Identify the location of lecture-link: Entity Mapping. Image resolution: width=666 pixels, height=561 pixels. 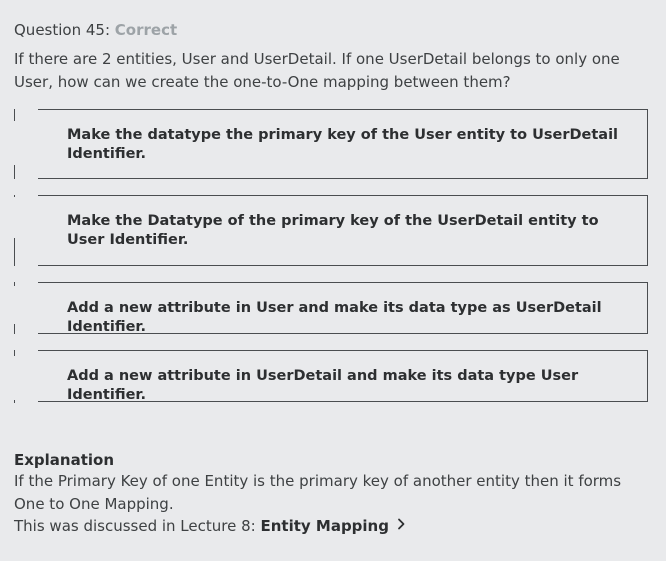
(332, 526).